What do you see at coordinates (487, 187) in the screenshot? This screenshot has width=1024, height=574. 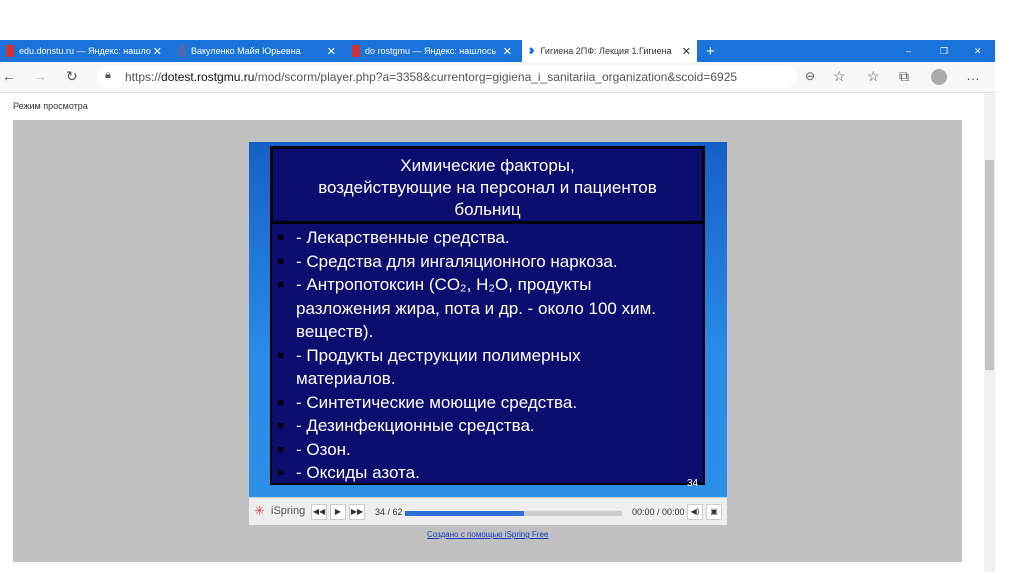 I see `title-line: воздействующие на персонал и пациентов` at bounding box center [487, 187].